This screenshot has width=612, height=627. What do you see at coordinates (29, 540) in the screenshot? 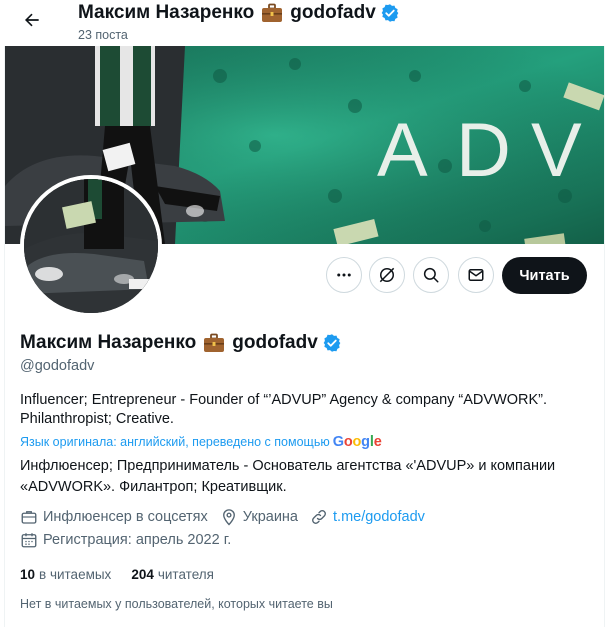
I see `calendar-icon` at bounding box center [29, 540].